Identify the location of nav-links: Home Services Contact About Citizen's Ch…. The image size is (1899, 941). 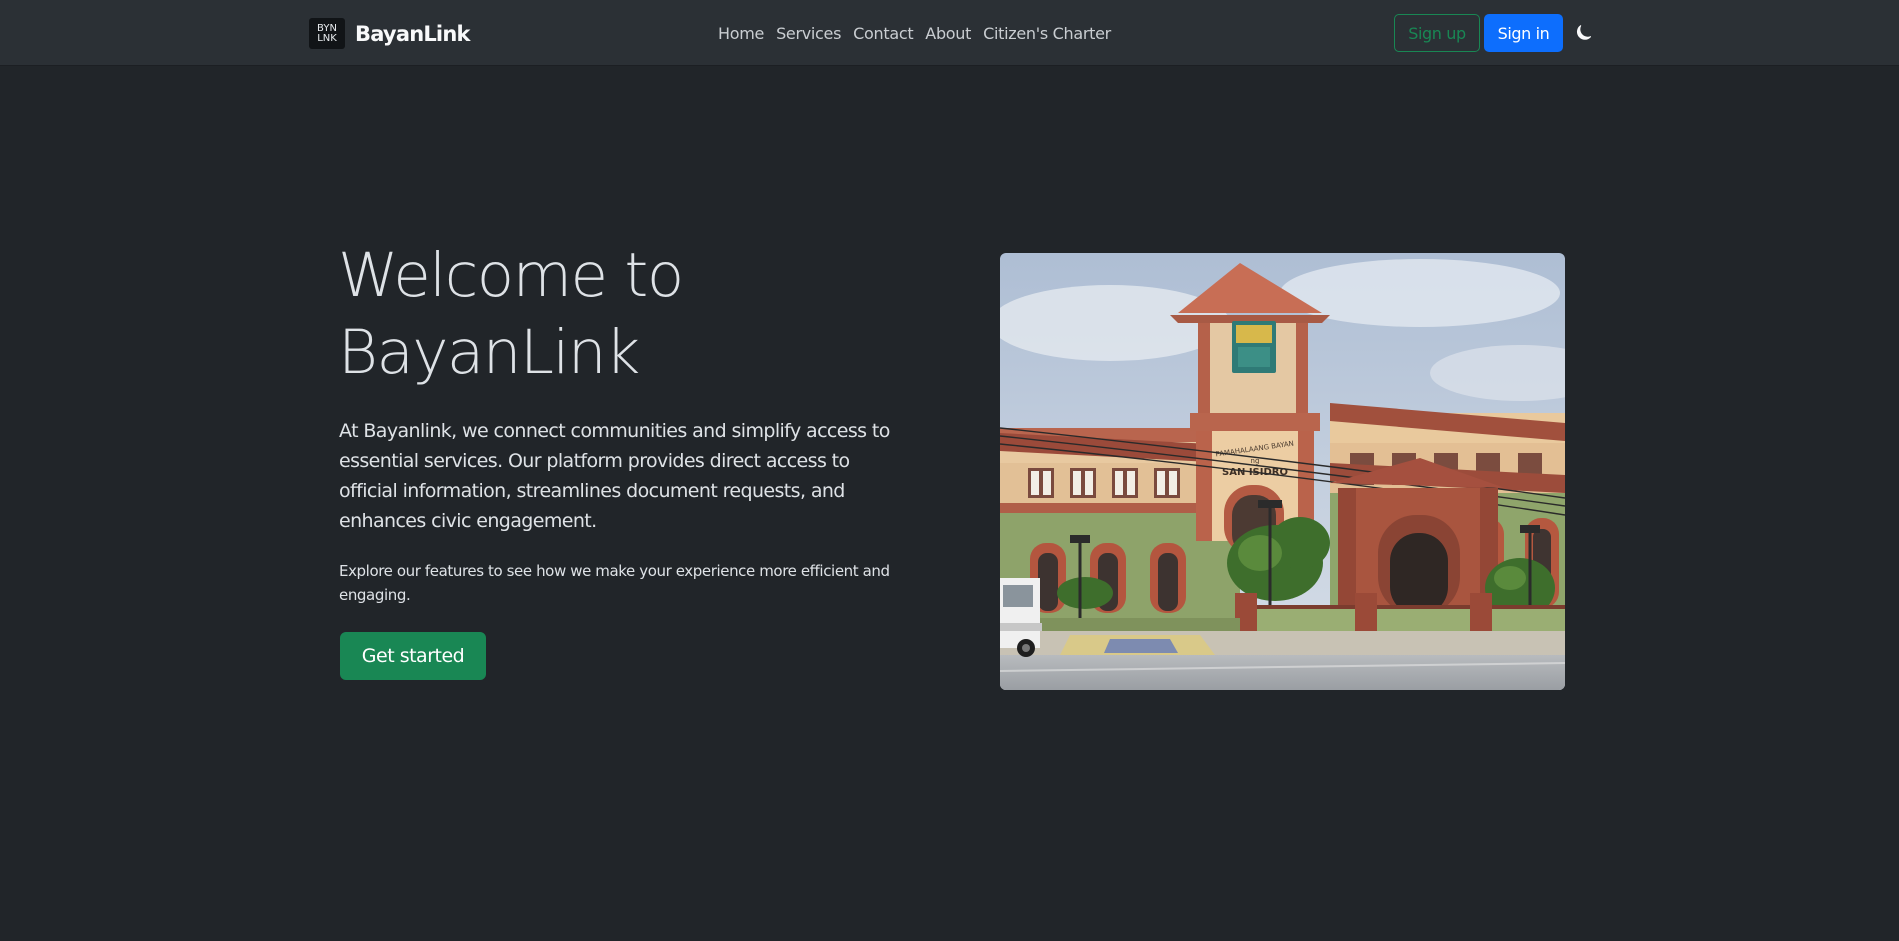
(914, 33).